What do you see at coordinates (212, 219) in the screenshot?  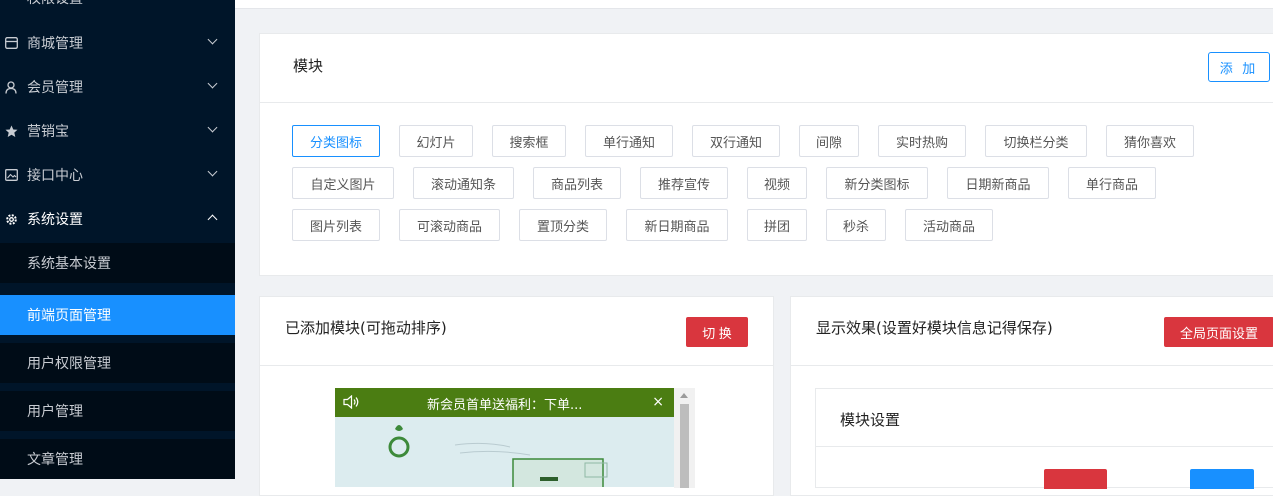 I see `chevron-up-icon` at bounding box center [212, 219].